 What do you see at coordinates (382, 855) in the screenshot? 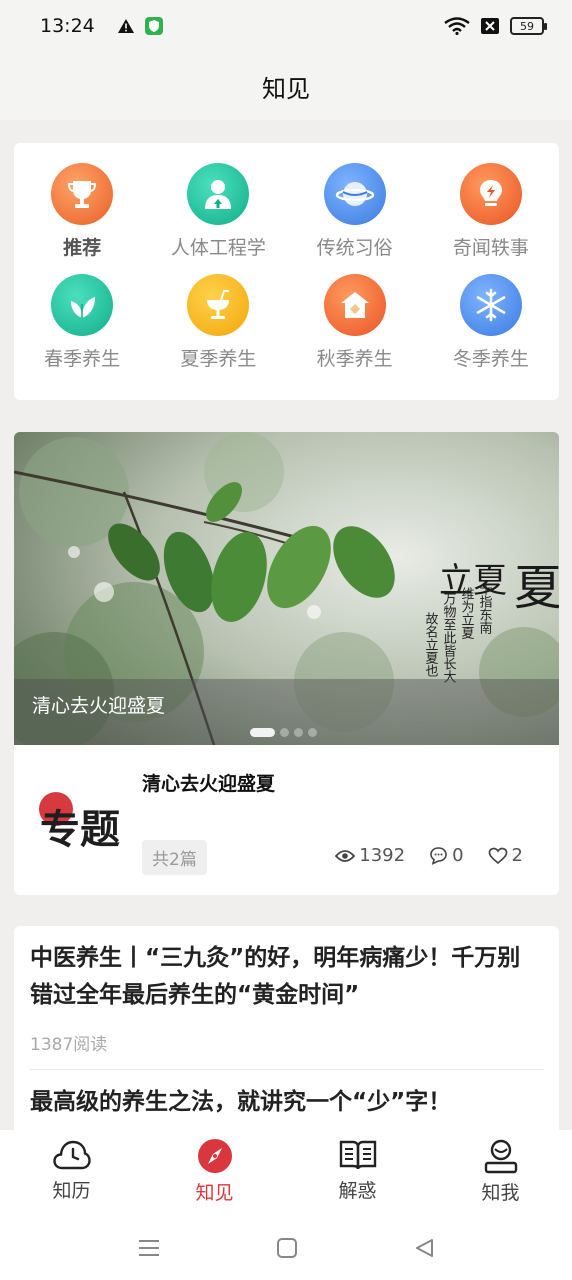
I see `views-count: 1392` at bounding box center [382, 855].